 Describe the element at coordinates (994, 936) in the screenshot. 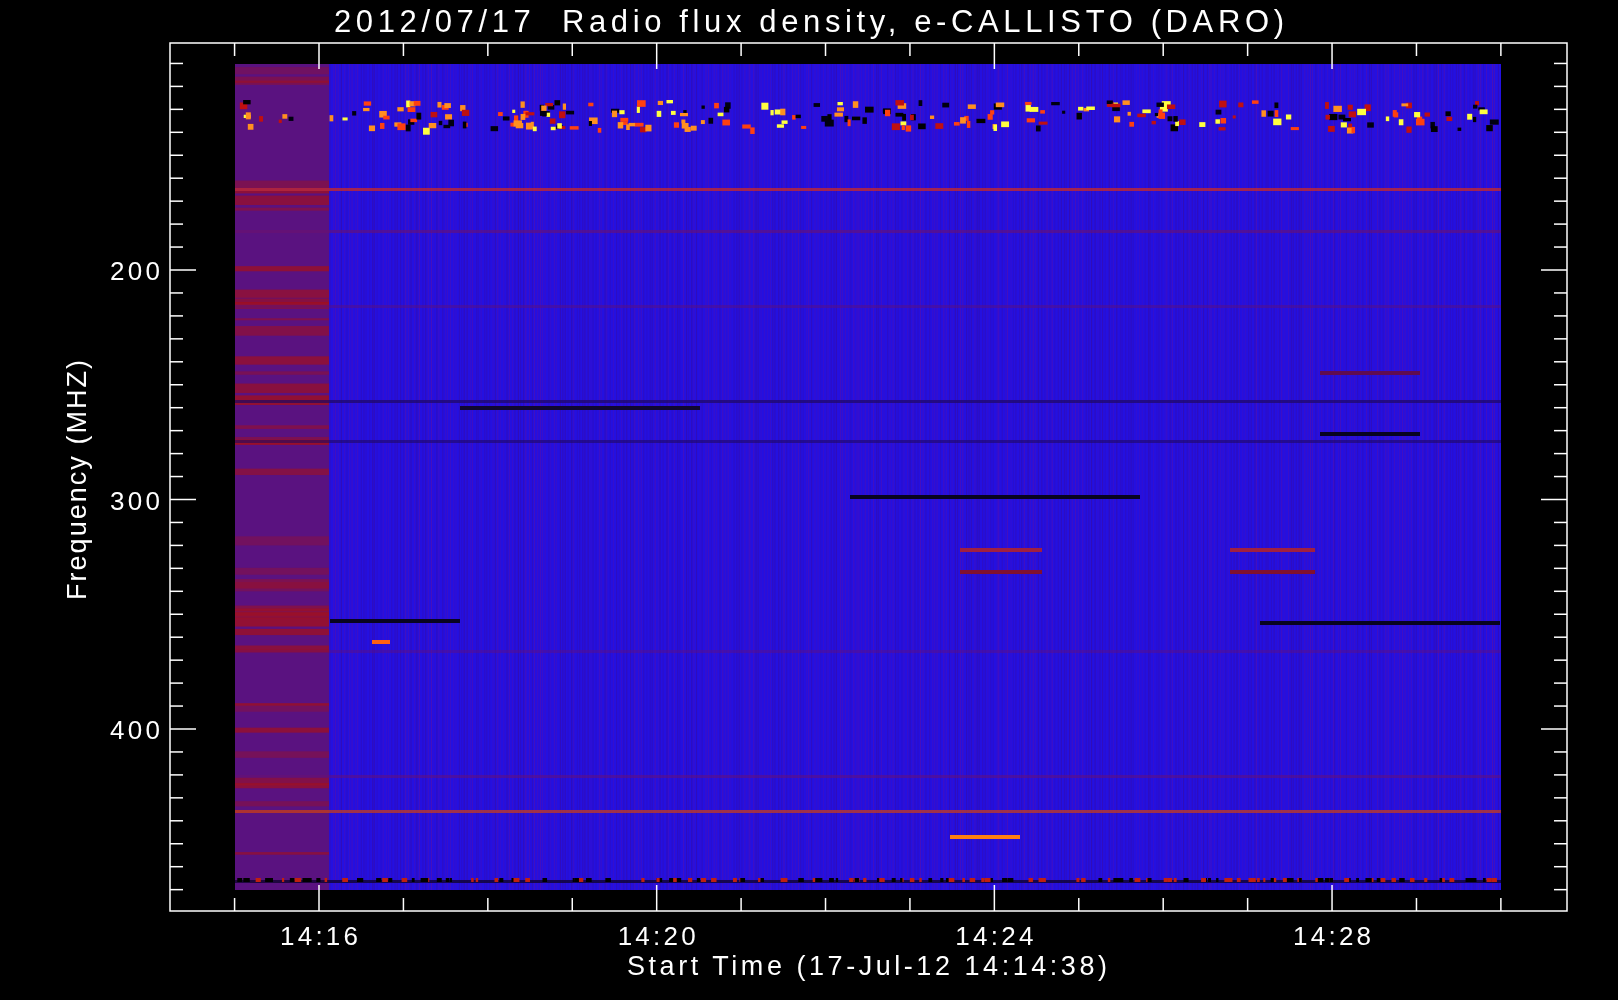

I see `axis-tick-label: 14:24` at that location.